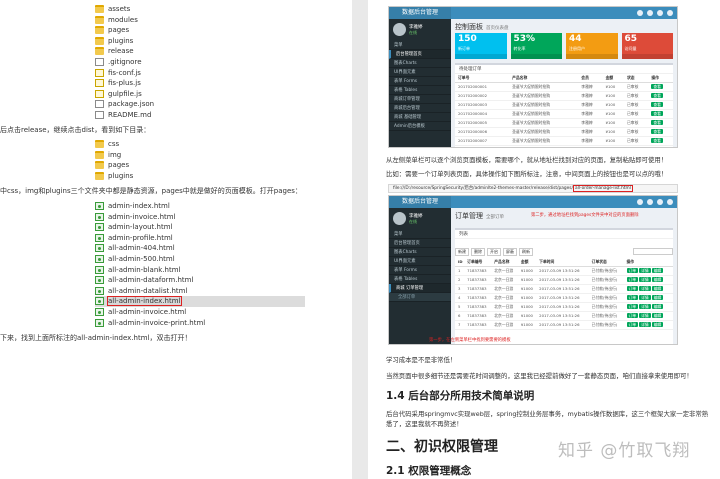  I want to click on tab-list: 列表, so click(564, 234).